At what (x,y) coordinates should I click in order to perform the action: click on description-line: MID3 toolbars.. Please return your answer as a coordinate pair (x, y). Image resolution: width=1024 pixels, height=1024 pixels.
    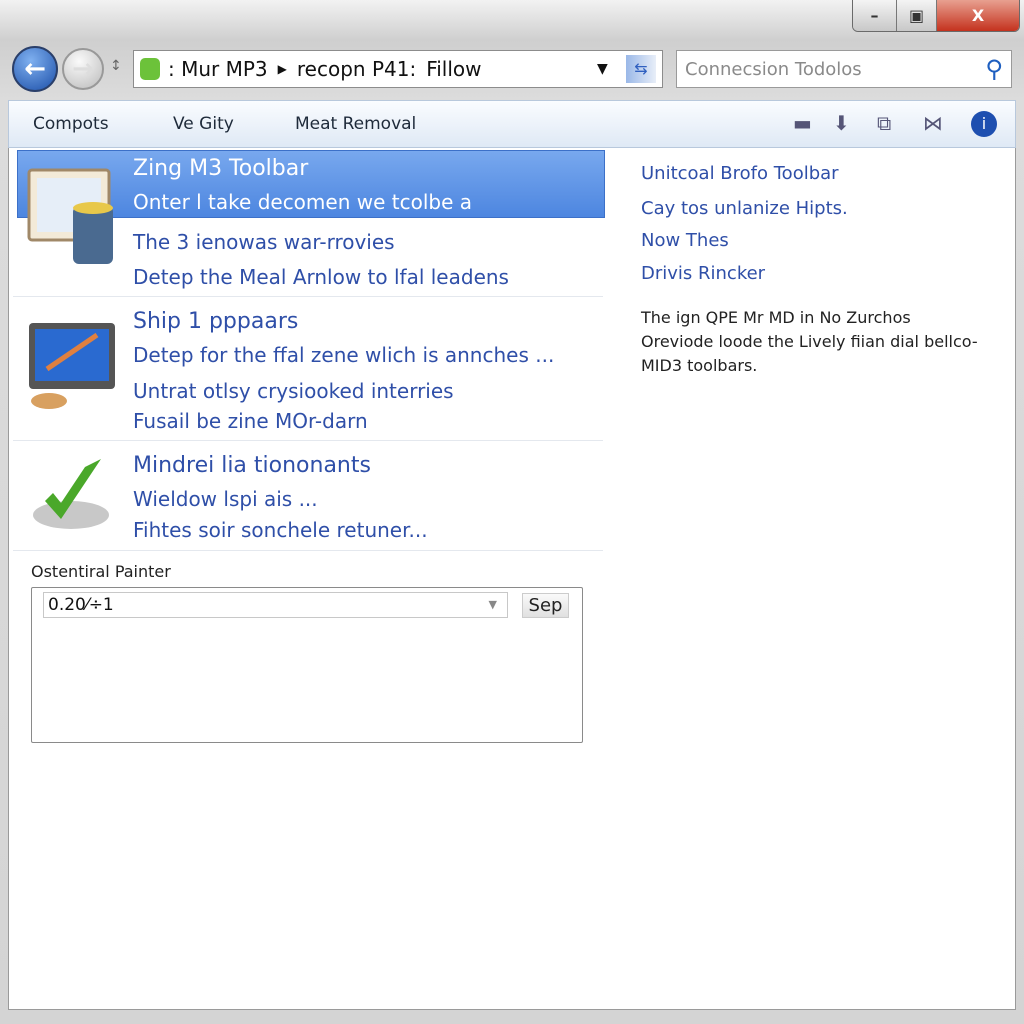
    Looking at the image, I should click on (699, 365).